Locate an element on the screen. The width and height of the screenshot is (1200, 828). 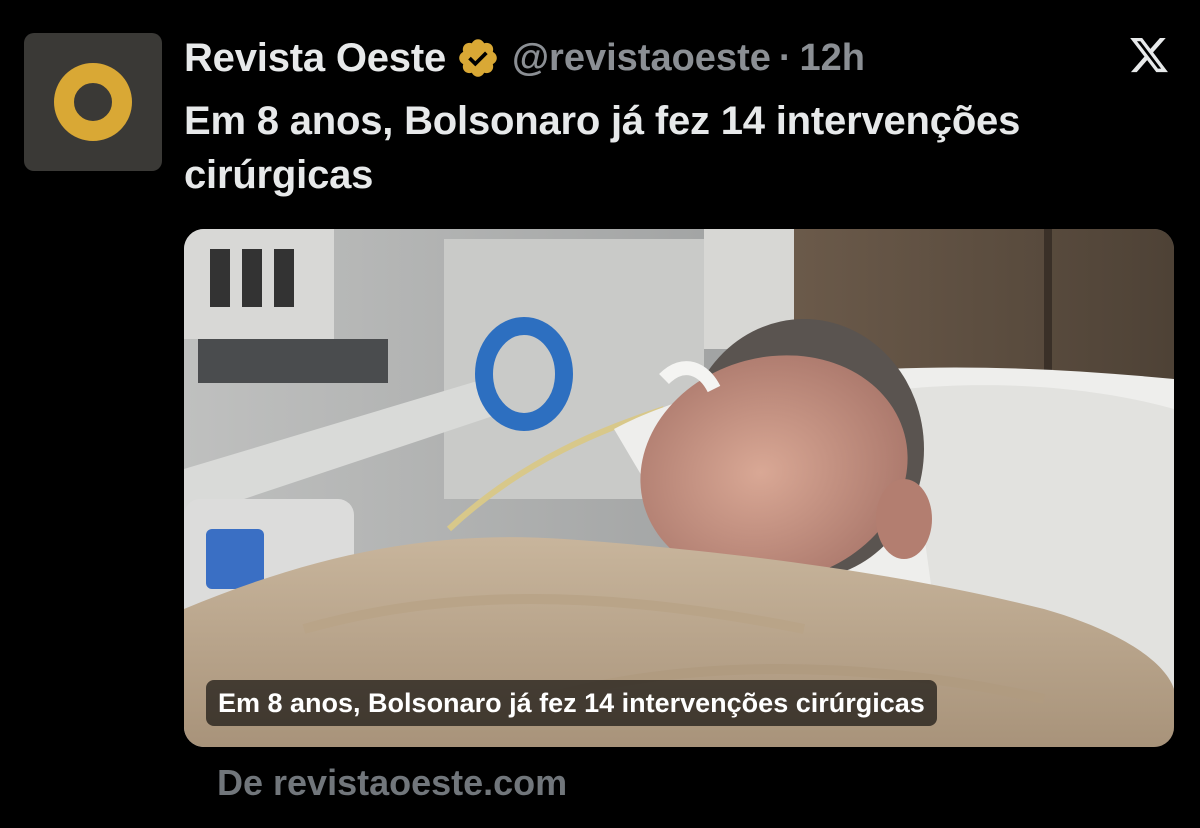
revista-oeste-logo-icon is located at coordinates (93, 102).